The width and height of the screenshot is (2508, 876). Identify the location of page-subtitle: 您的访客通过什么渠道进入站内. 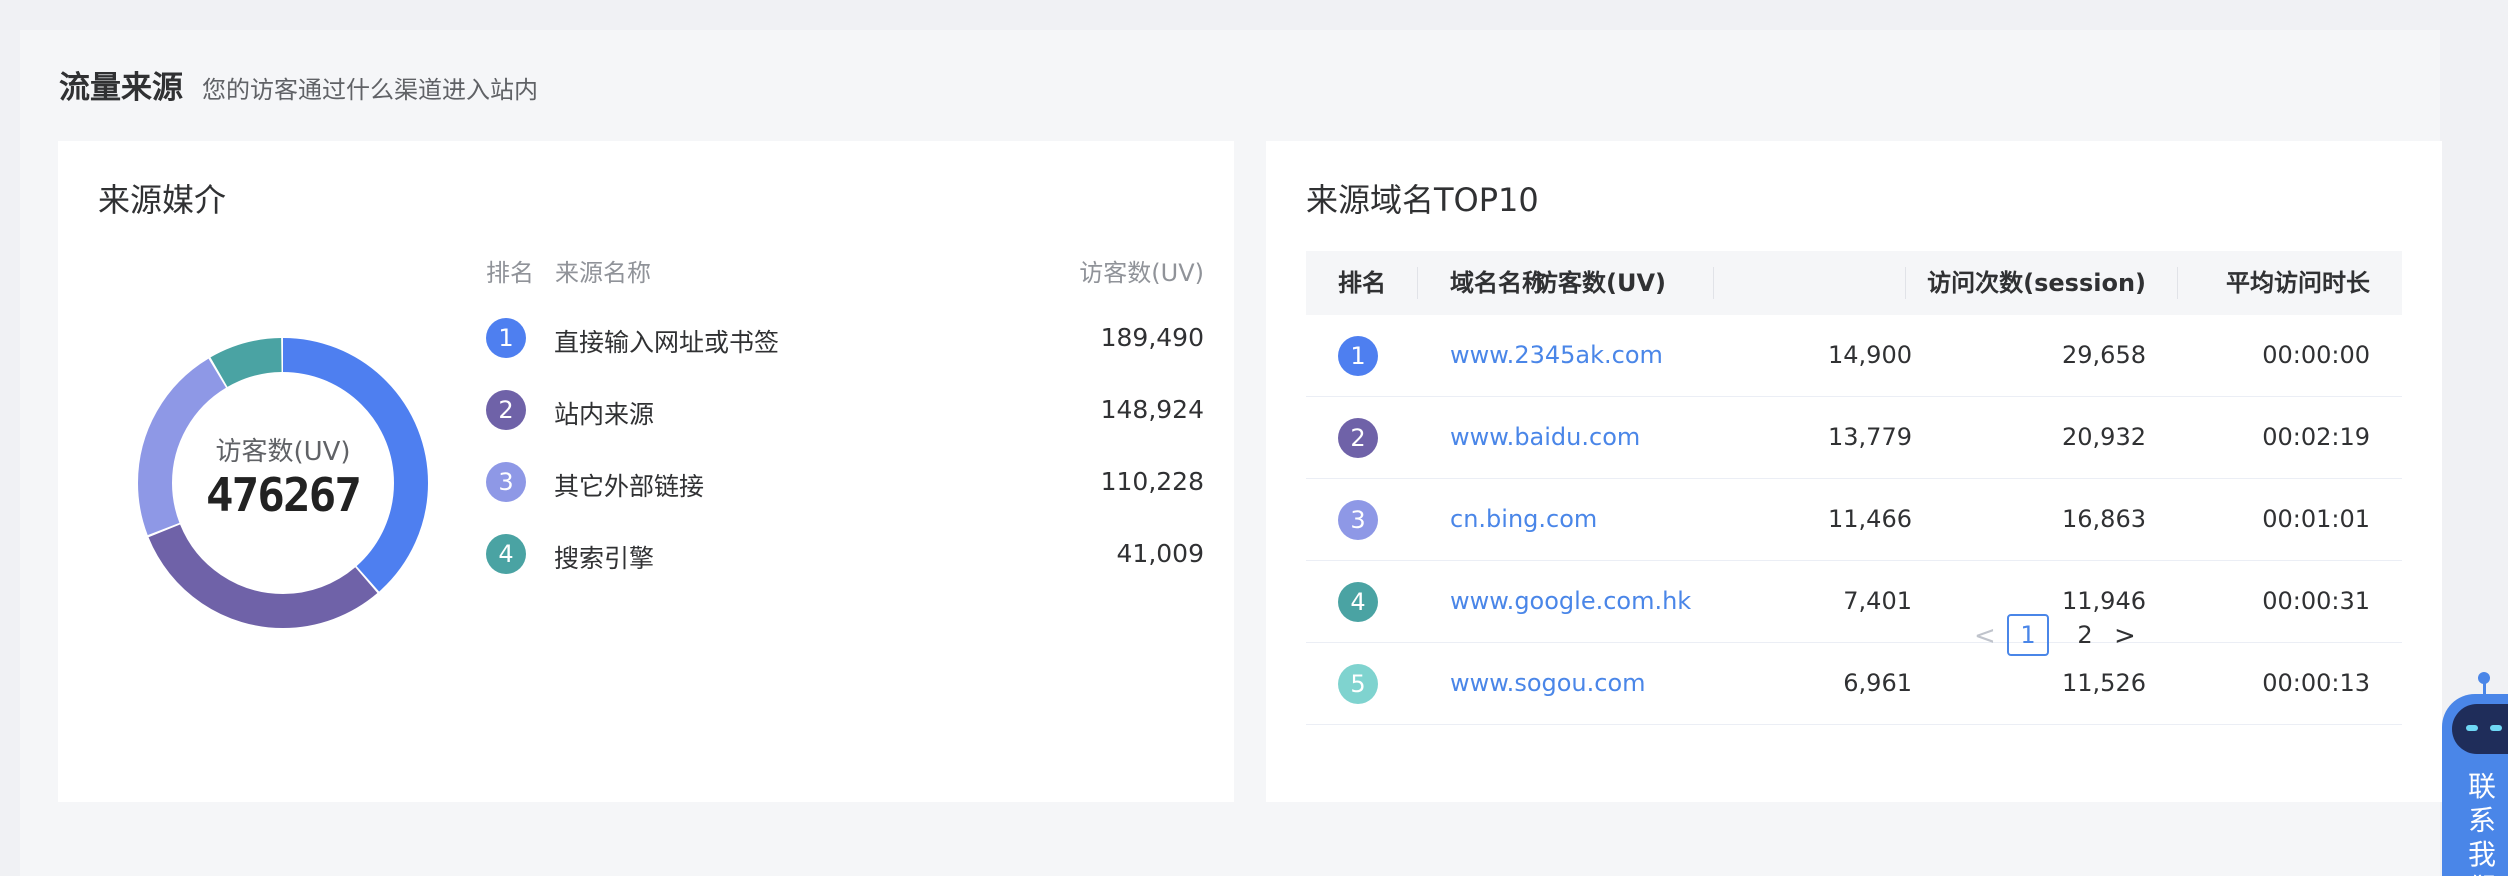
(370, 90).